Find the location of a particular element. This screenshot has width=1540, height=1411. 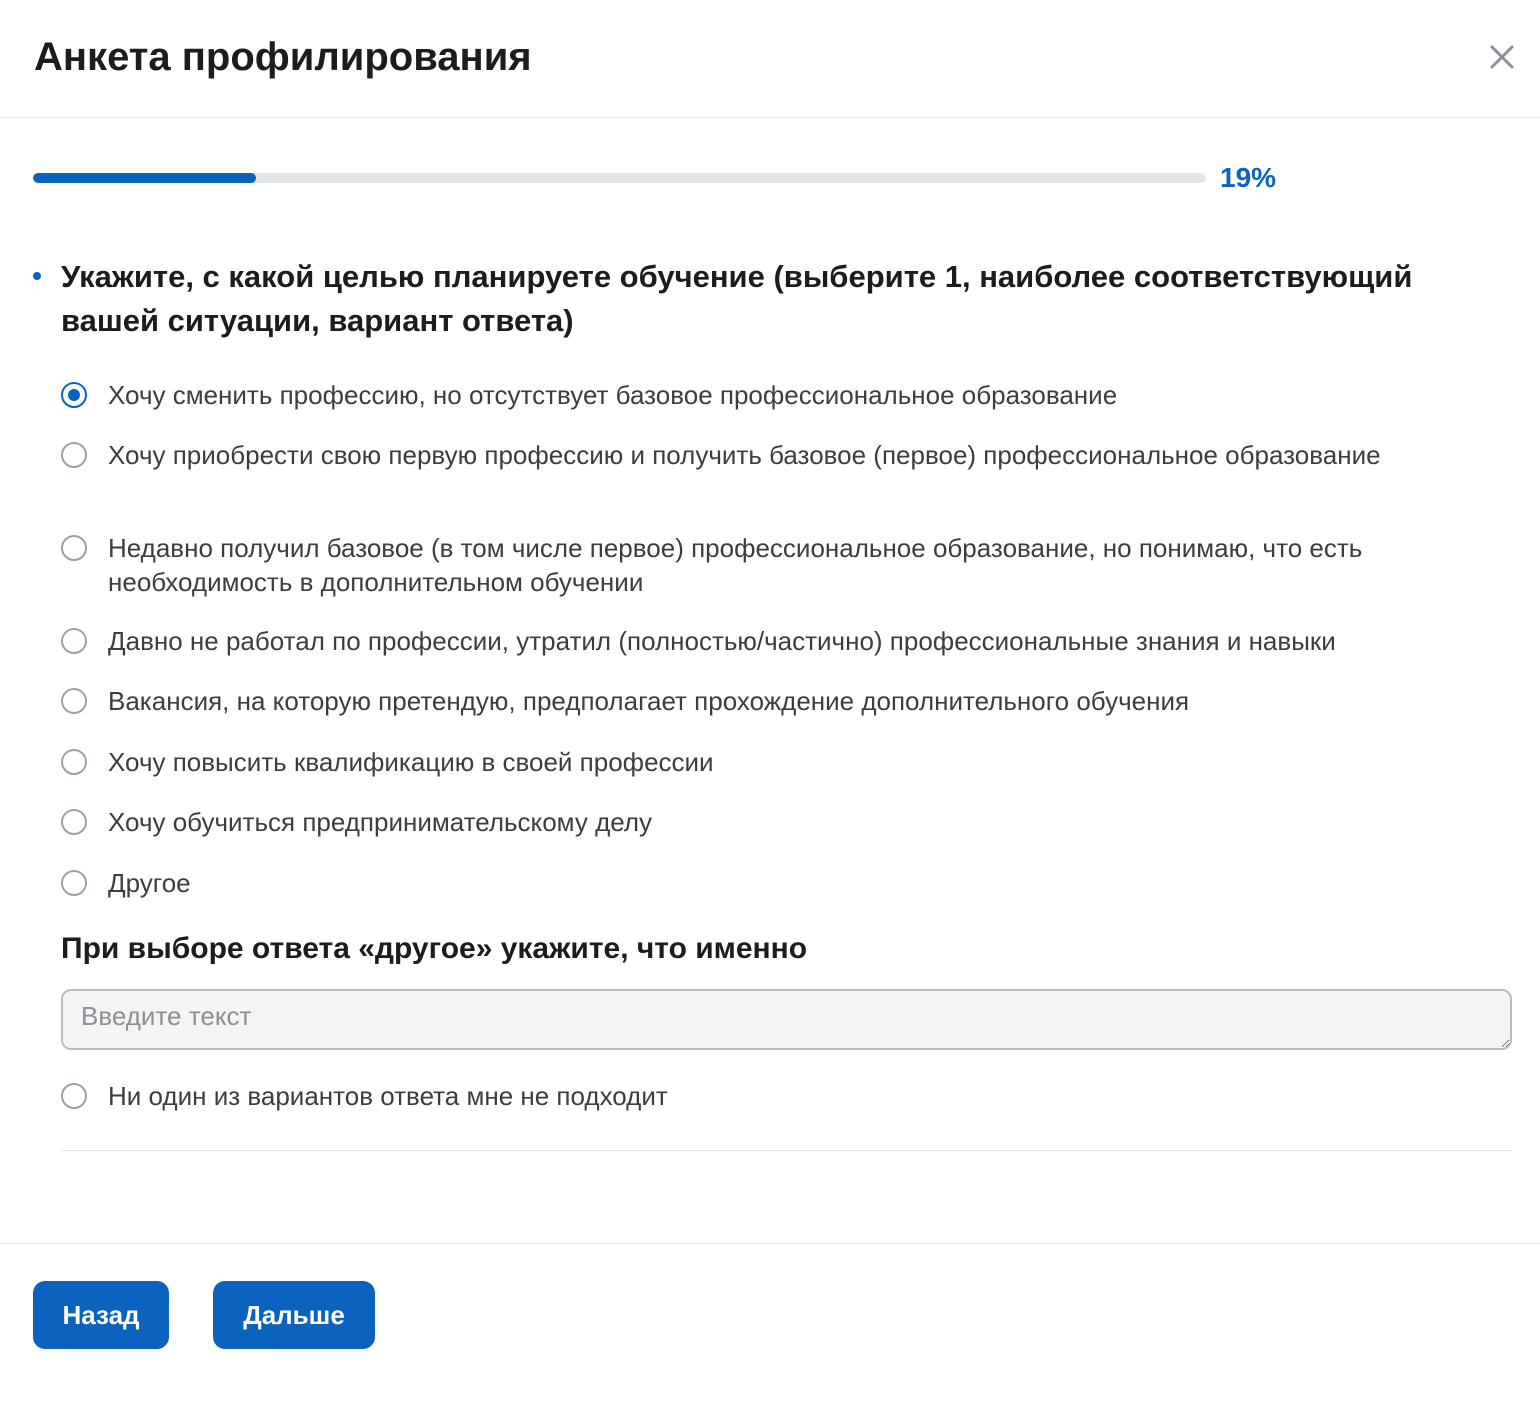

footer-divider is located at coordinates (770, 1243).